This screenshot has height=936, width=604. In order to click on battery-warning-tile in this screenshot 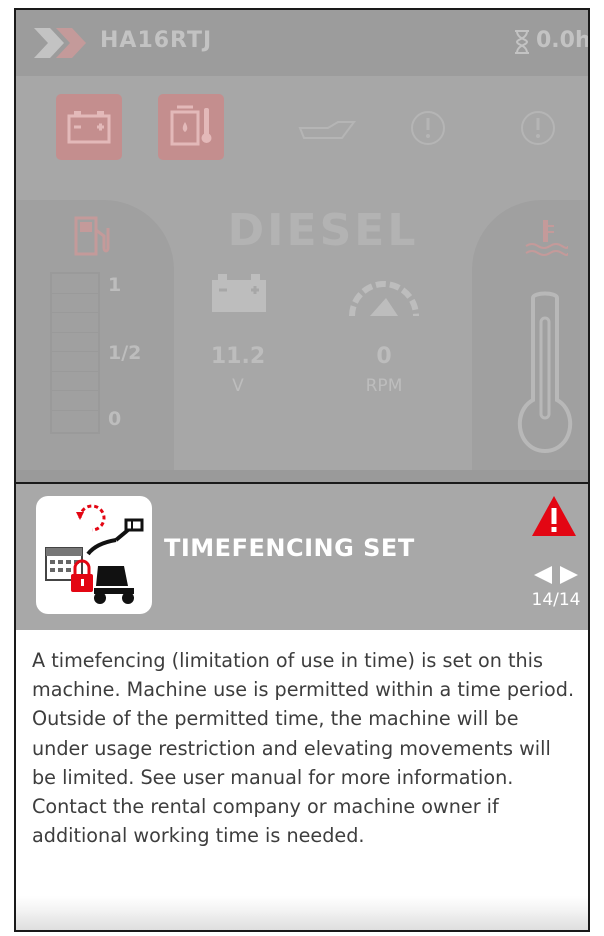, I will do `click(89, 127)`.